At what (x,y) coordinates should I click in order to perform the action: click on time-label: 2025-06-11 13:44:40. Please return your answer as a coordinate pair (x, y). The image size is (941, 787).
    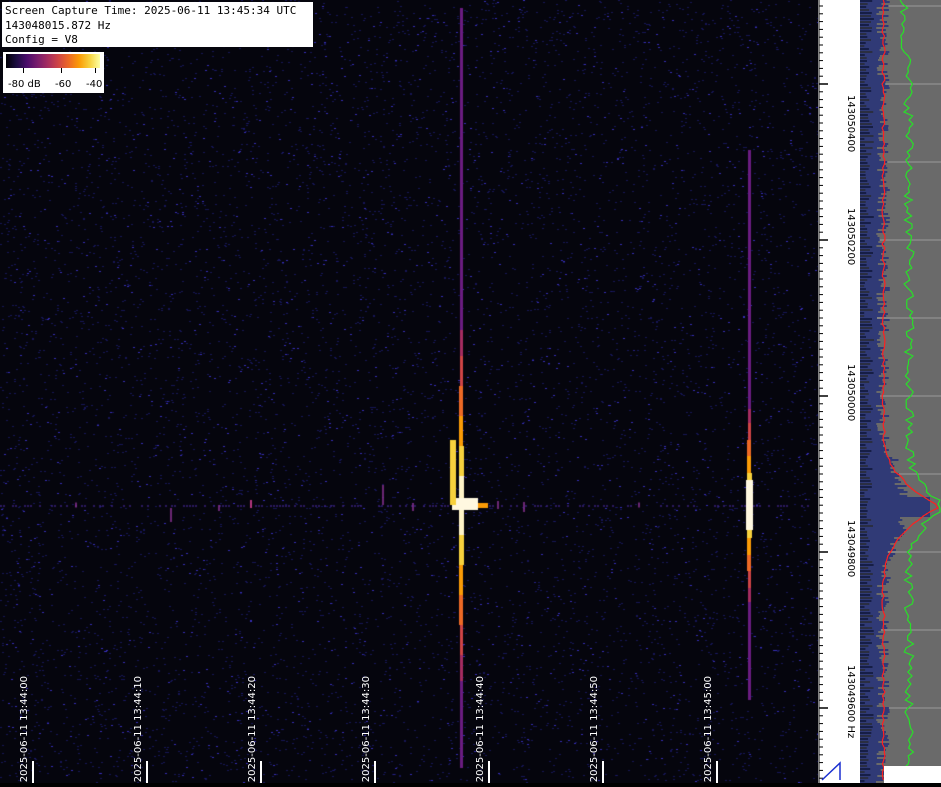
    Looking at the image, I should click on (480, 729).